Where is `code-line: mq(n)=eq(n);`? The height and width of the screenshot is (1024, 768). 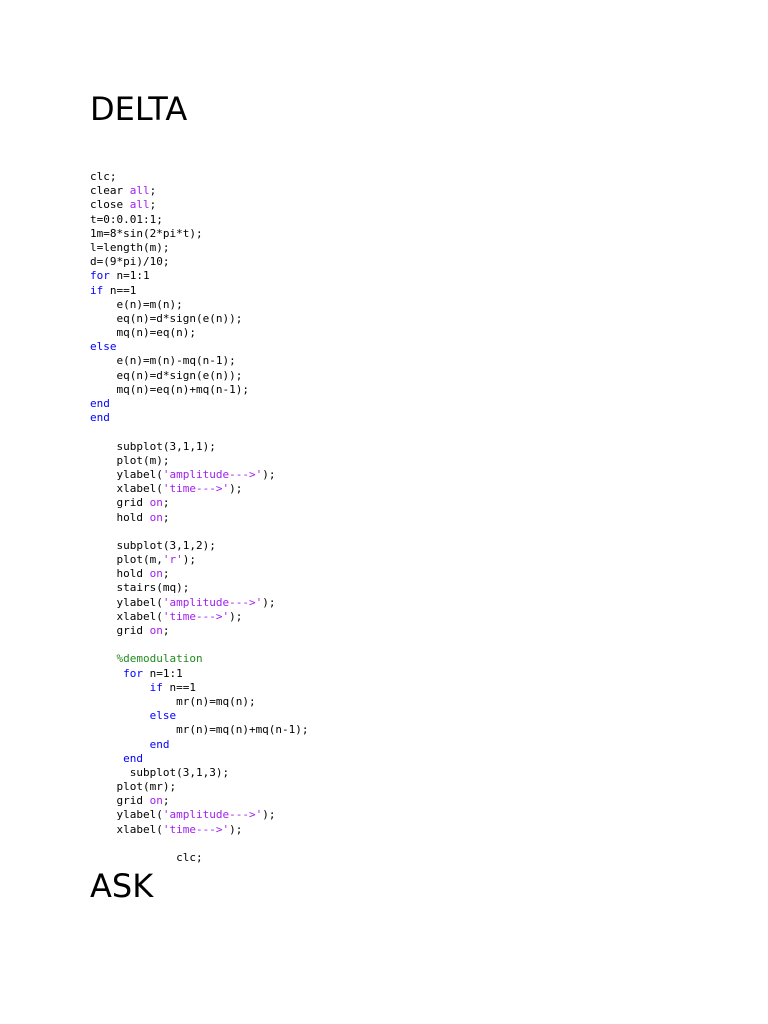
code-line: mq(n)=eq(n); is located at coordinates (199, 333).